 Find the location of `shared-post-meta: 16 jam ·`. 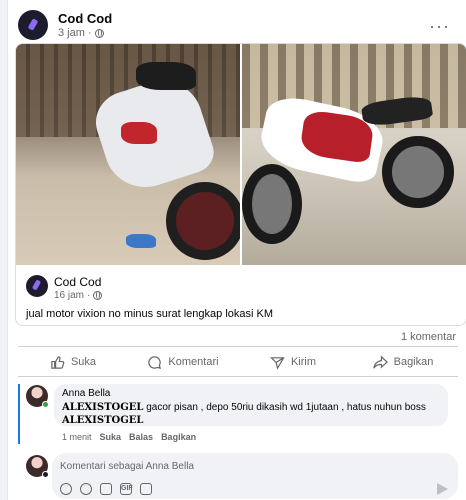

shared-post-meta: 16 jam · is located at coordinates (78, 295).